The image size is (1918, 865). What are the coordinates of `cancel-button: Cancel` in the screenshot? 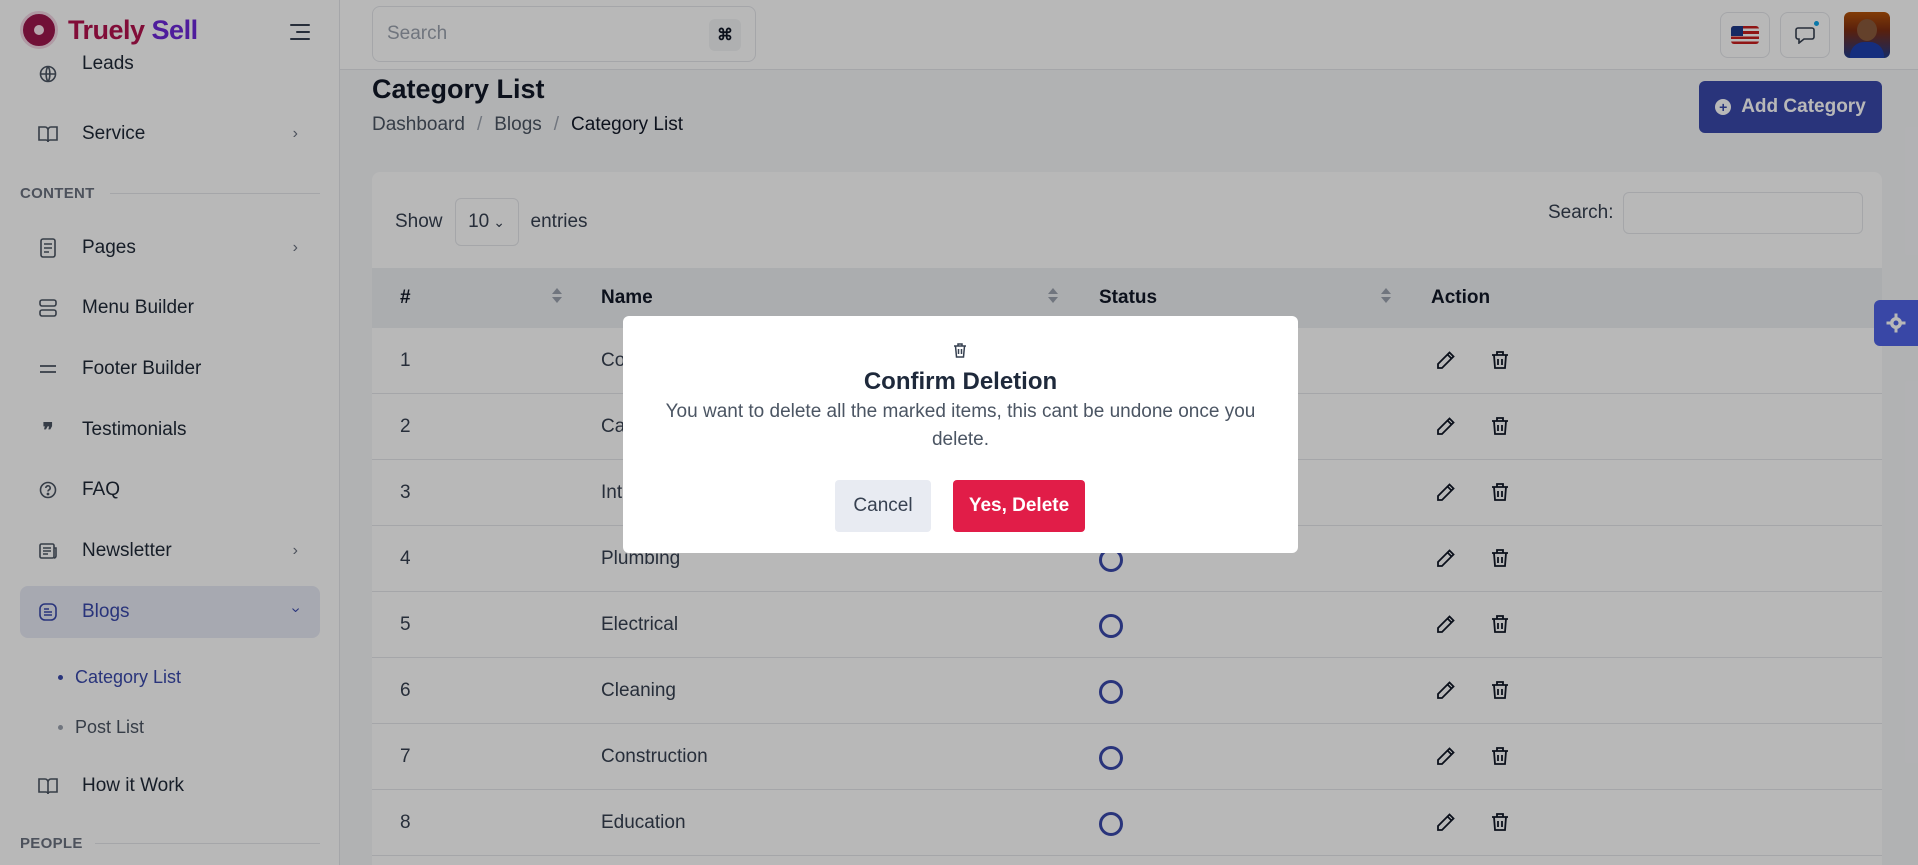 It's located at (883, 506).